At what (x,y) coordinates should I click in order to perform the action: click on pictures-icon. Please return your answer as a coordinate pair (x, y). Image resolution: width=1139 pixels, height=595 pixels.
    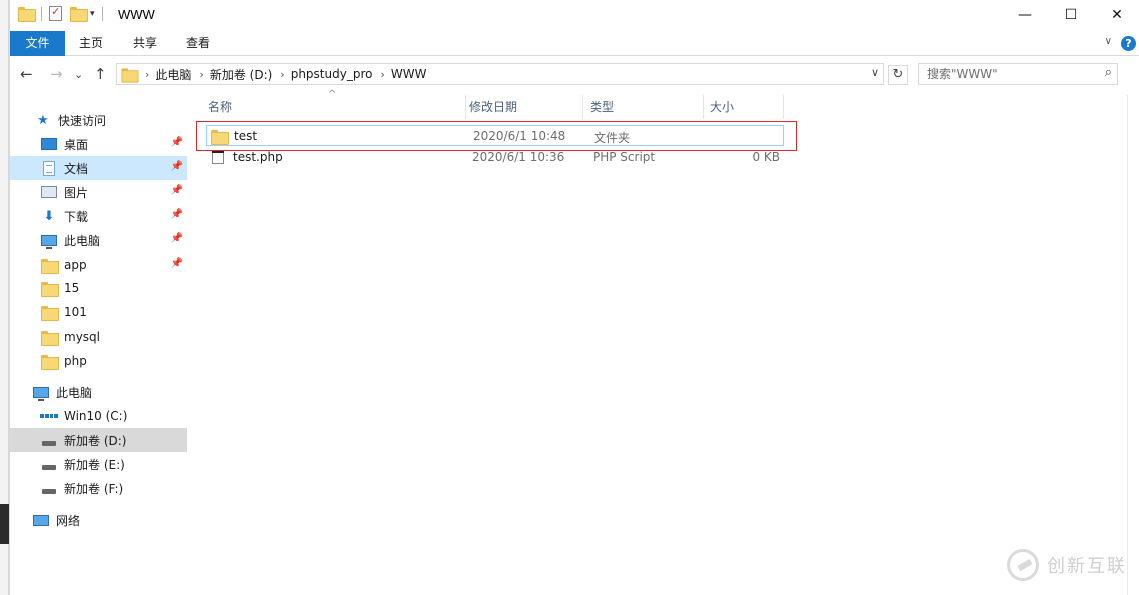
    Looking at the image, I should click on (49, 192).